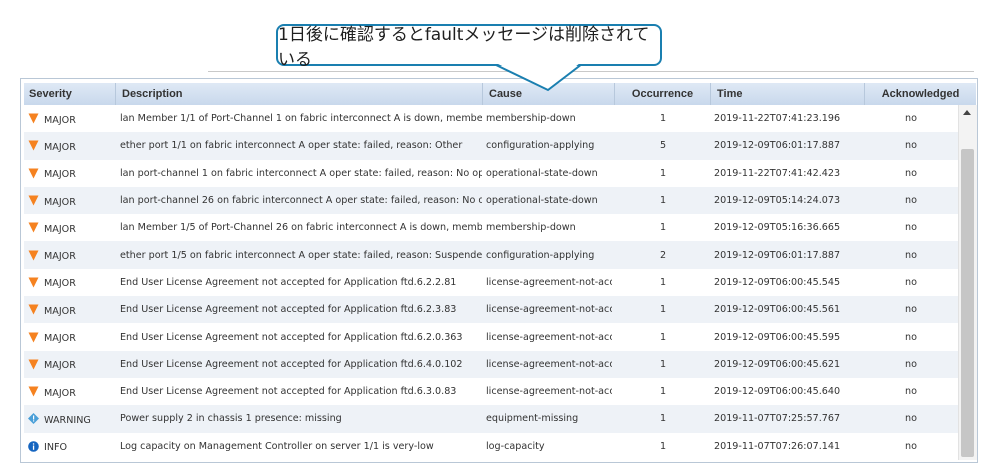  Describe the element at coordinates (515, 446) in the screenshot. I see `cause-cell: log-capacity` at that location.